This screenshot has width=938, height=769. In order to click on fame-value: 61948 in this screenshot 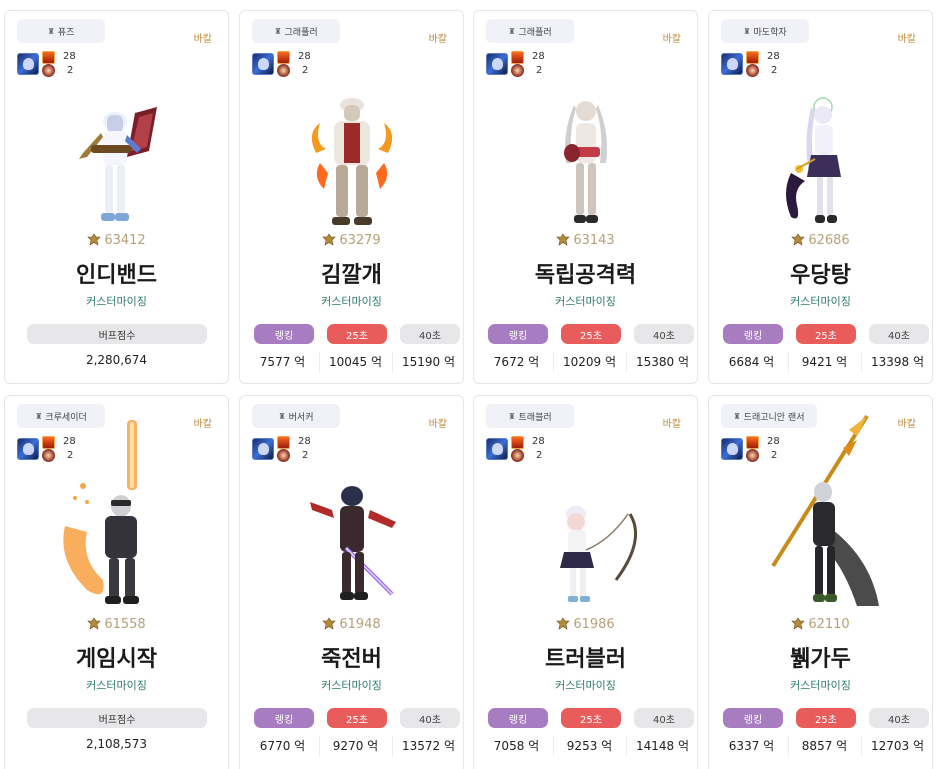, I will do `click(360, 624)`.